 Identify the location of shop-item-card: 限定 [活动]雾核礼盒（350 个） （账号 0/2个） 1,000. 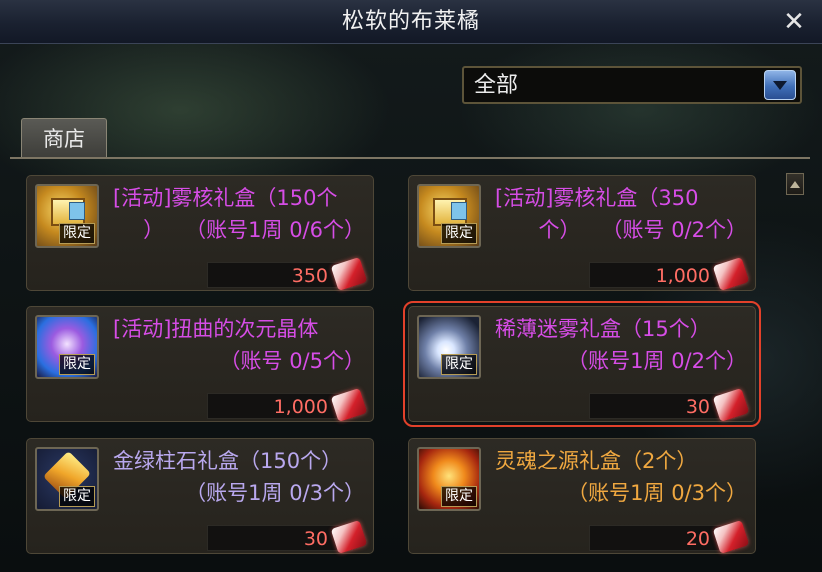
(582, 233).